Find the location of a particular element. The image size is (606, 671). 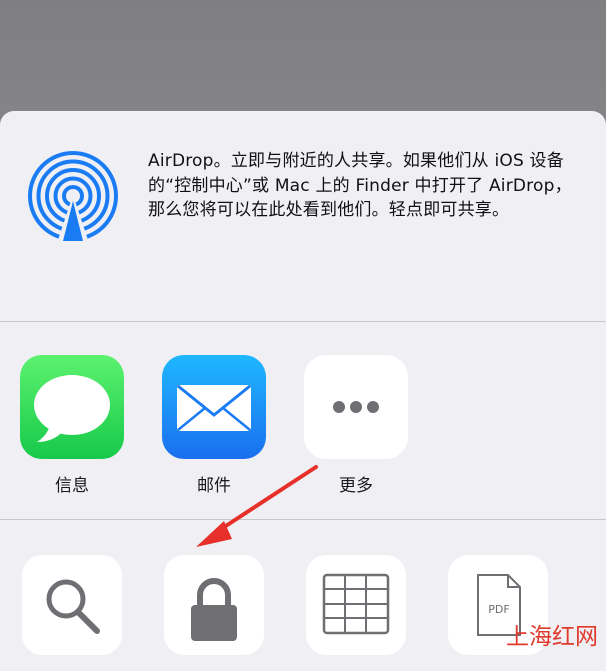

lock-icon is located at coordinates (214, 605).